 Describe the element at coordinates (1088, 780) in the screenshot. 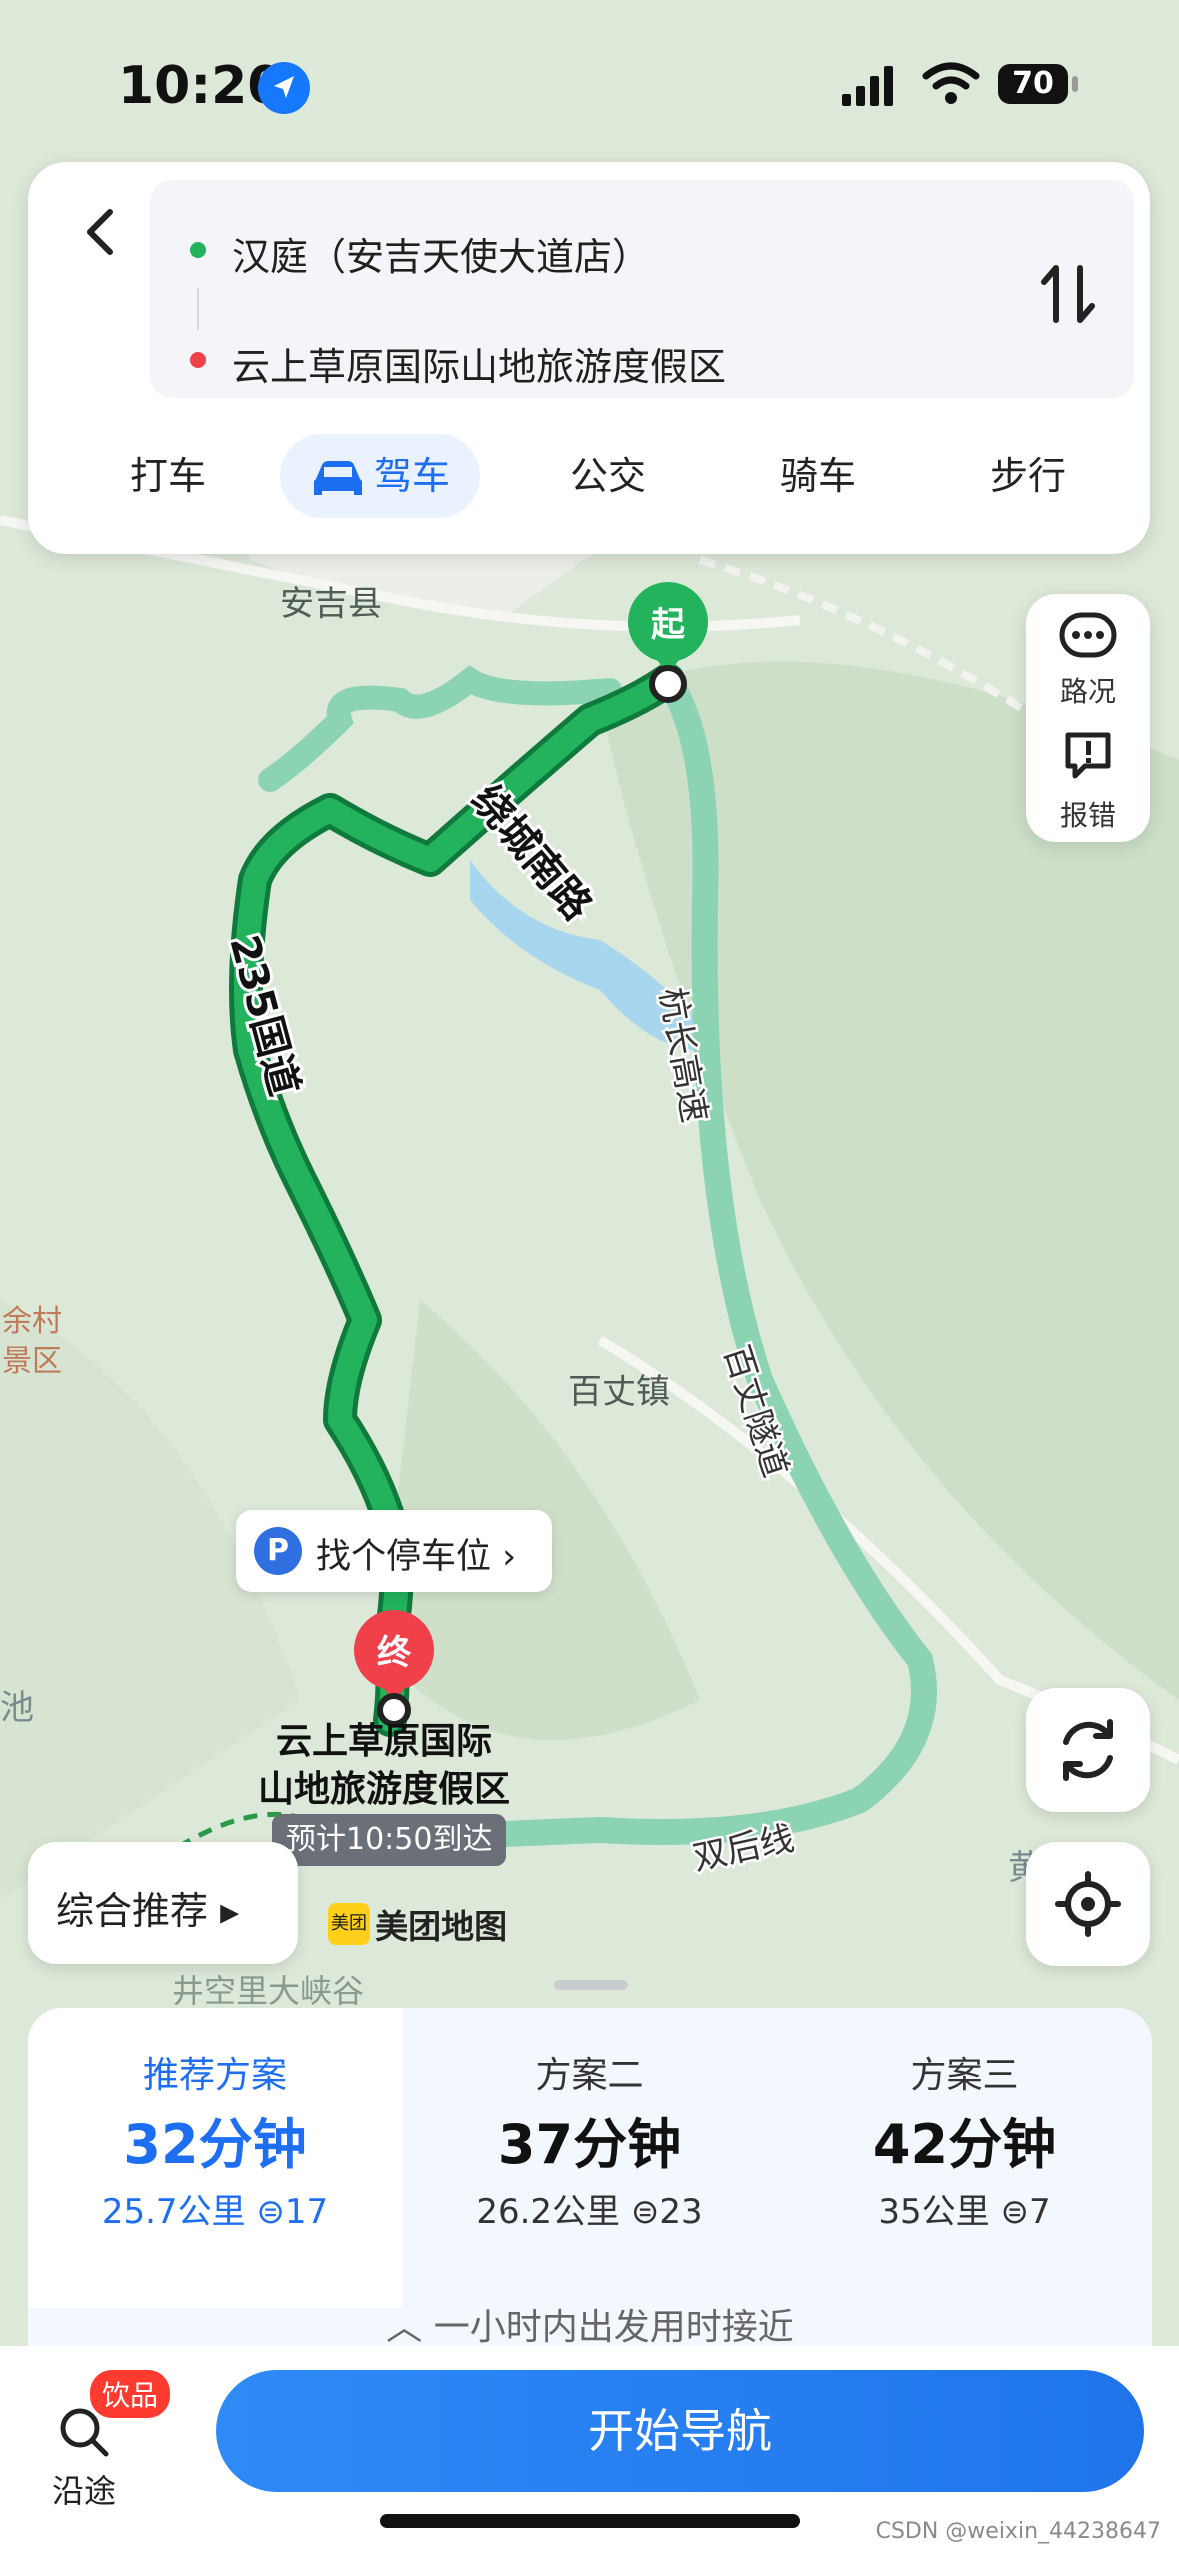

I see `report-error-button: 报错` at that location.